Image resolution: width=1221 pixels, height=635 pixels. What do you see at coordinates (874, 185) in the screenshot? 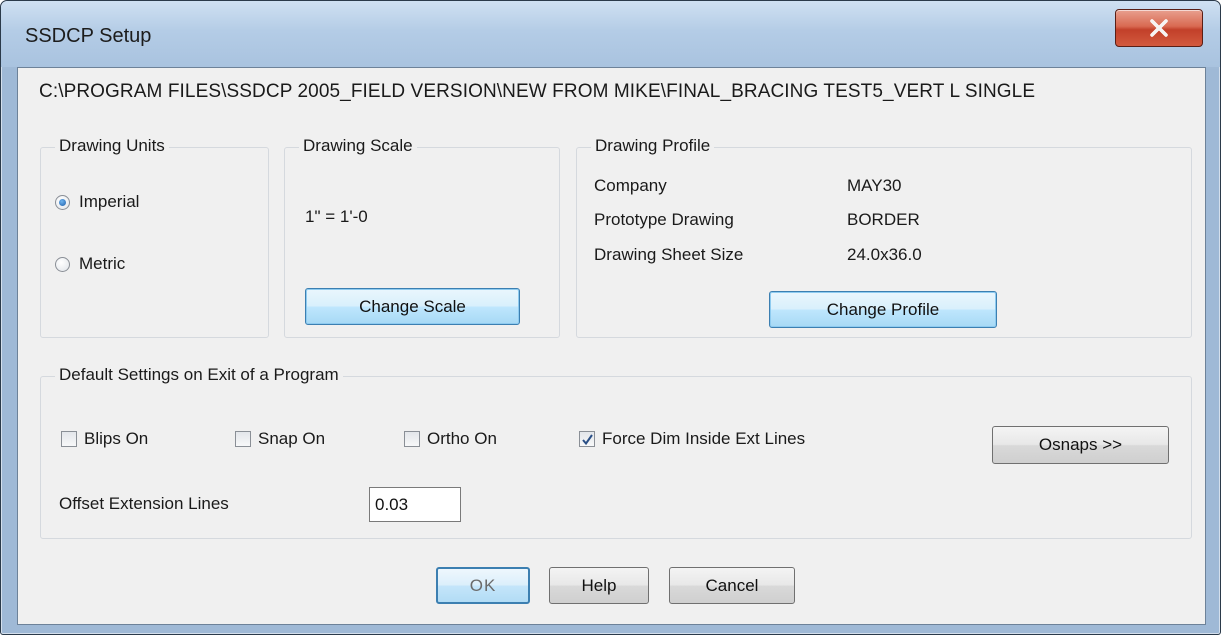
I see `company-value: MAY30` at bounding box center [874, 185].